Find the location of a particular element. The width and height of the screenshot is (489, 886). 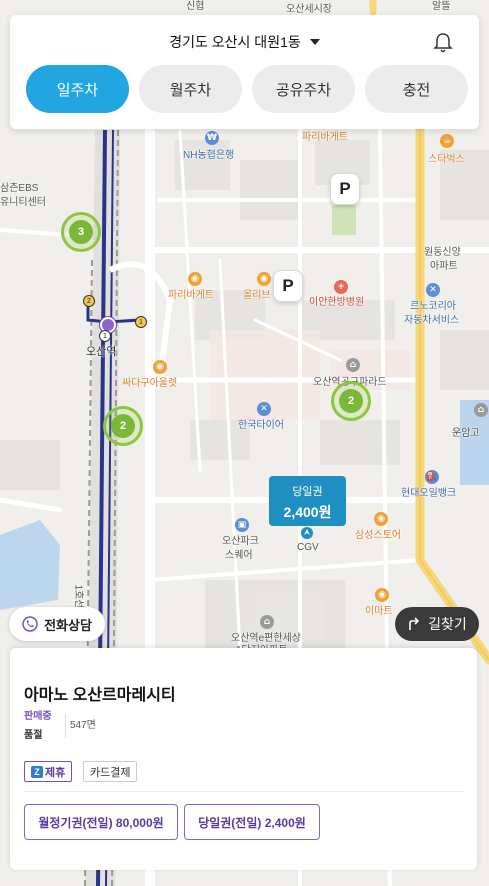

store-icon: ◉ is located at coordinates (381, 519).